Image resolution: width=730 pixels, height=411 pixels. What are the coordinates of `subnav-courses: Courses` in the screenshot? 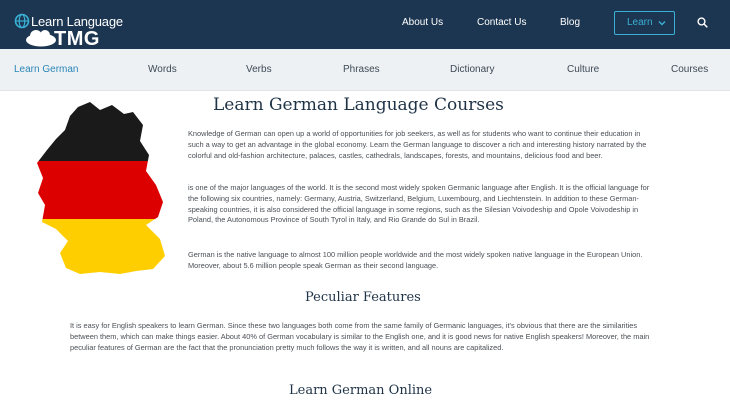 It's located at (689, 69).